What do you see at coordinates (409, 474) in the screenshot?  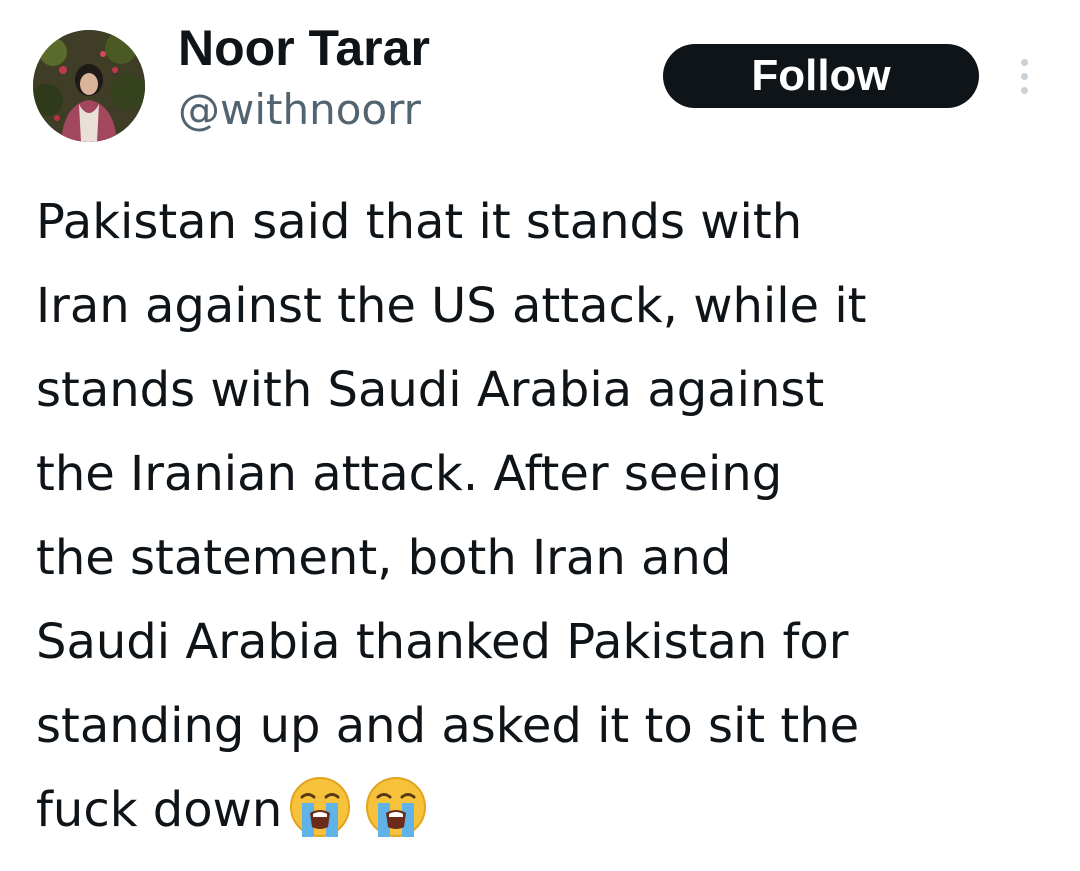 I see `tweet-text-line: the Iranian attack. After seeing` at bounding box center [409, 474].